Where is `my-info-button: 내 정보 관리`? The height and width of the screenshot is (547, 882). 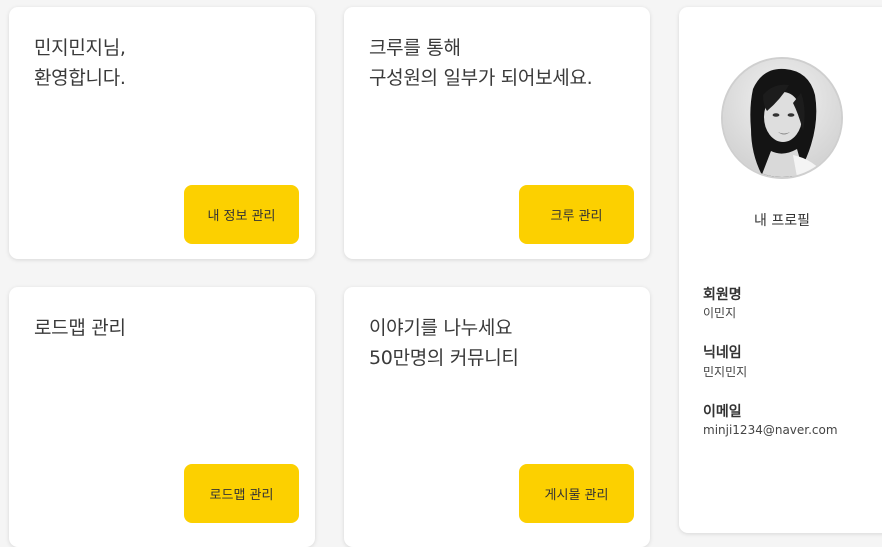
my-info-button: 내 정보 관리 is located at coordinates (241, 214).